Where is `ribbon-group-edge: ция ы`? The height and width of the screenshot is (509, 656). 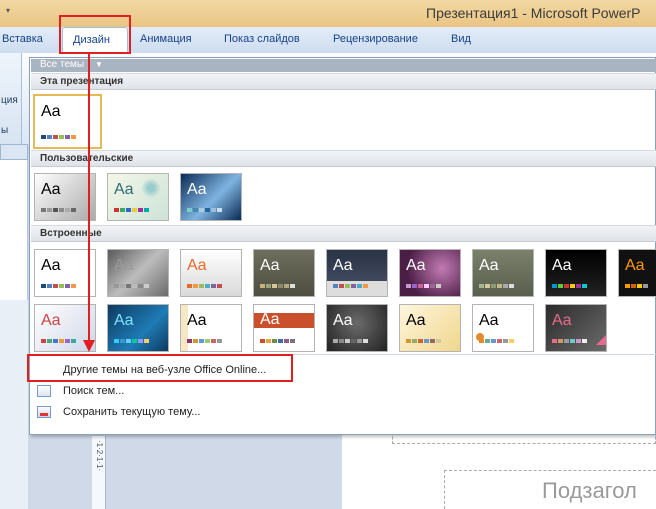
ribbon-group-edge: ция ы is located at coordinates (11, 99).